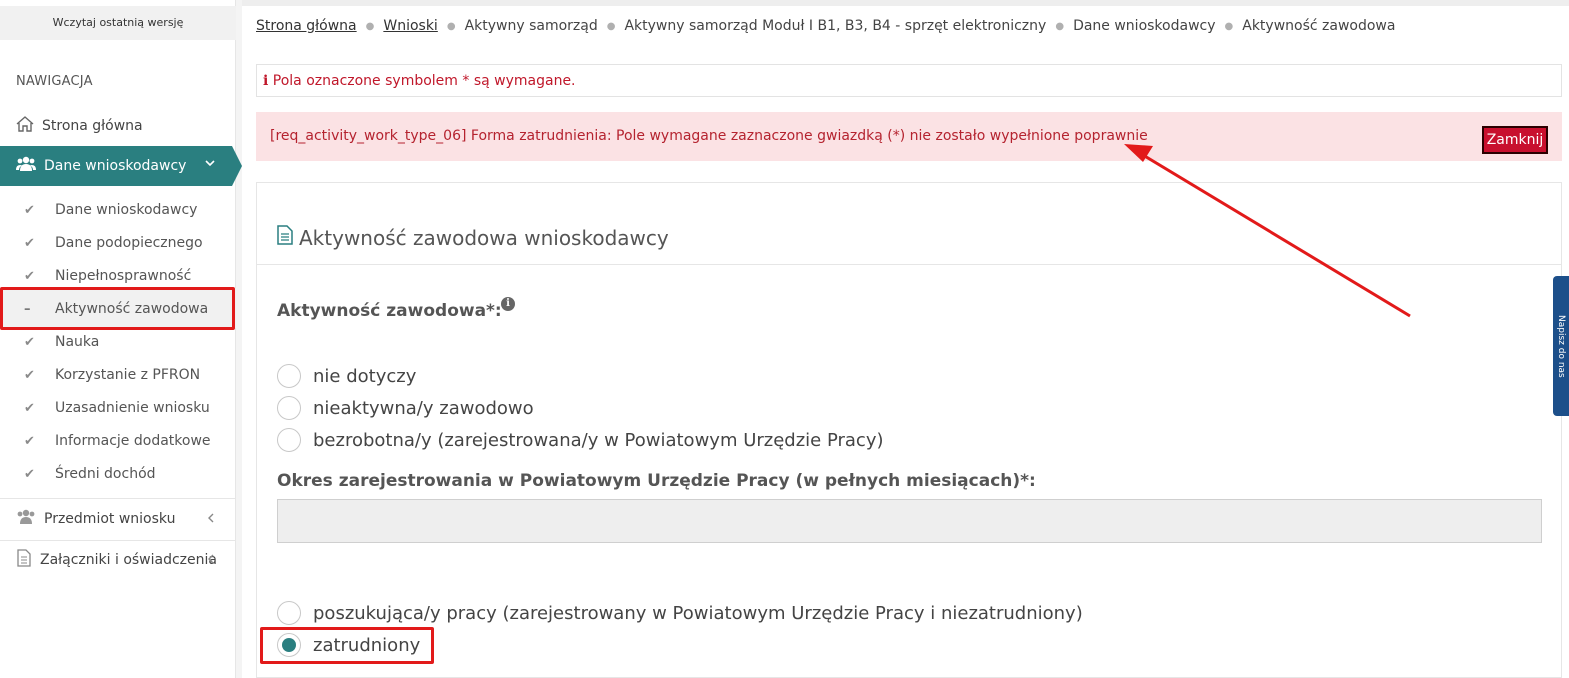 The image size is (1569, 678). I want to click on arrow-shaft, so click(1276, 235).